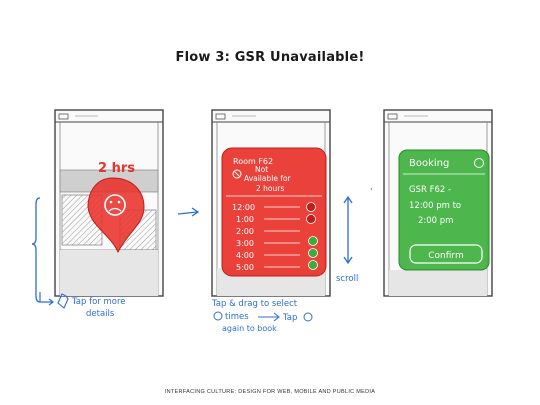 The width and height of the screenshot is (540, 405). What do you see at coordinates (445, 256) in the screenshot?
I see `confirm-label: Confirm` at bounding box center [445, 256].